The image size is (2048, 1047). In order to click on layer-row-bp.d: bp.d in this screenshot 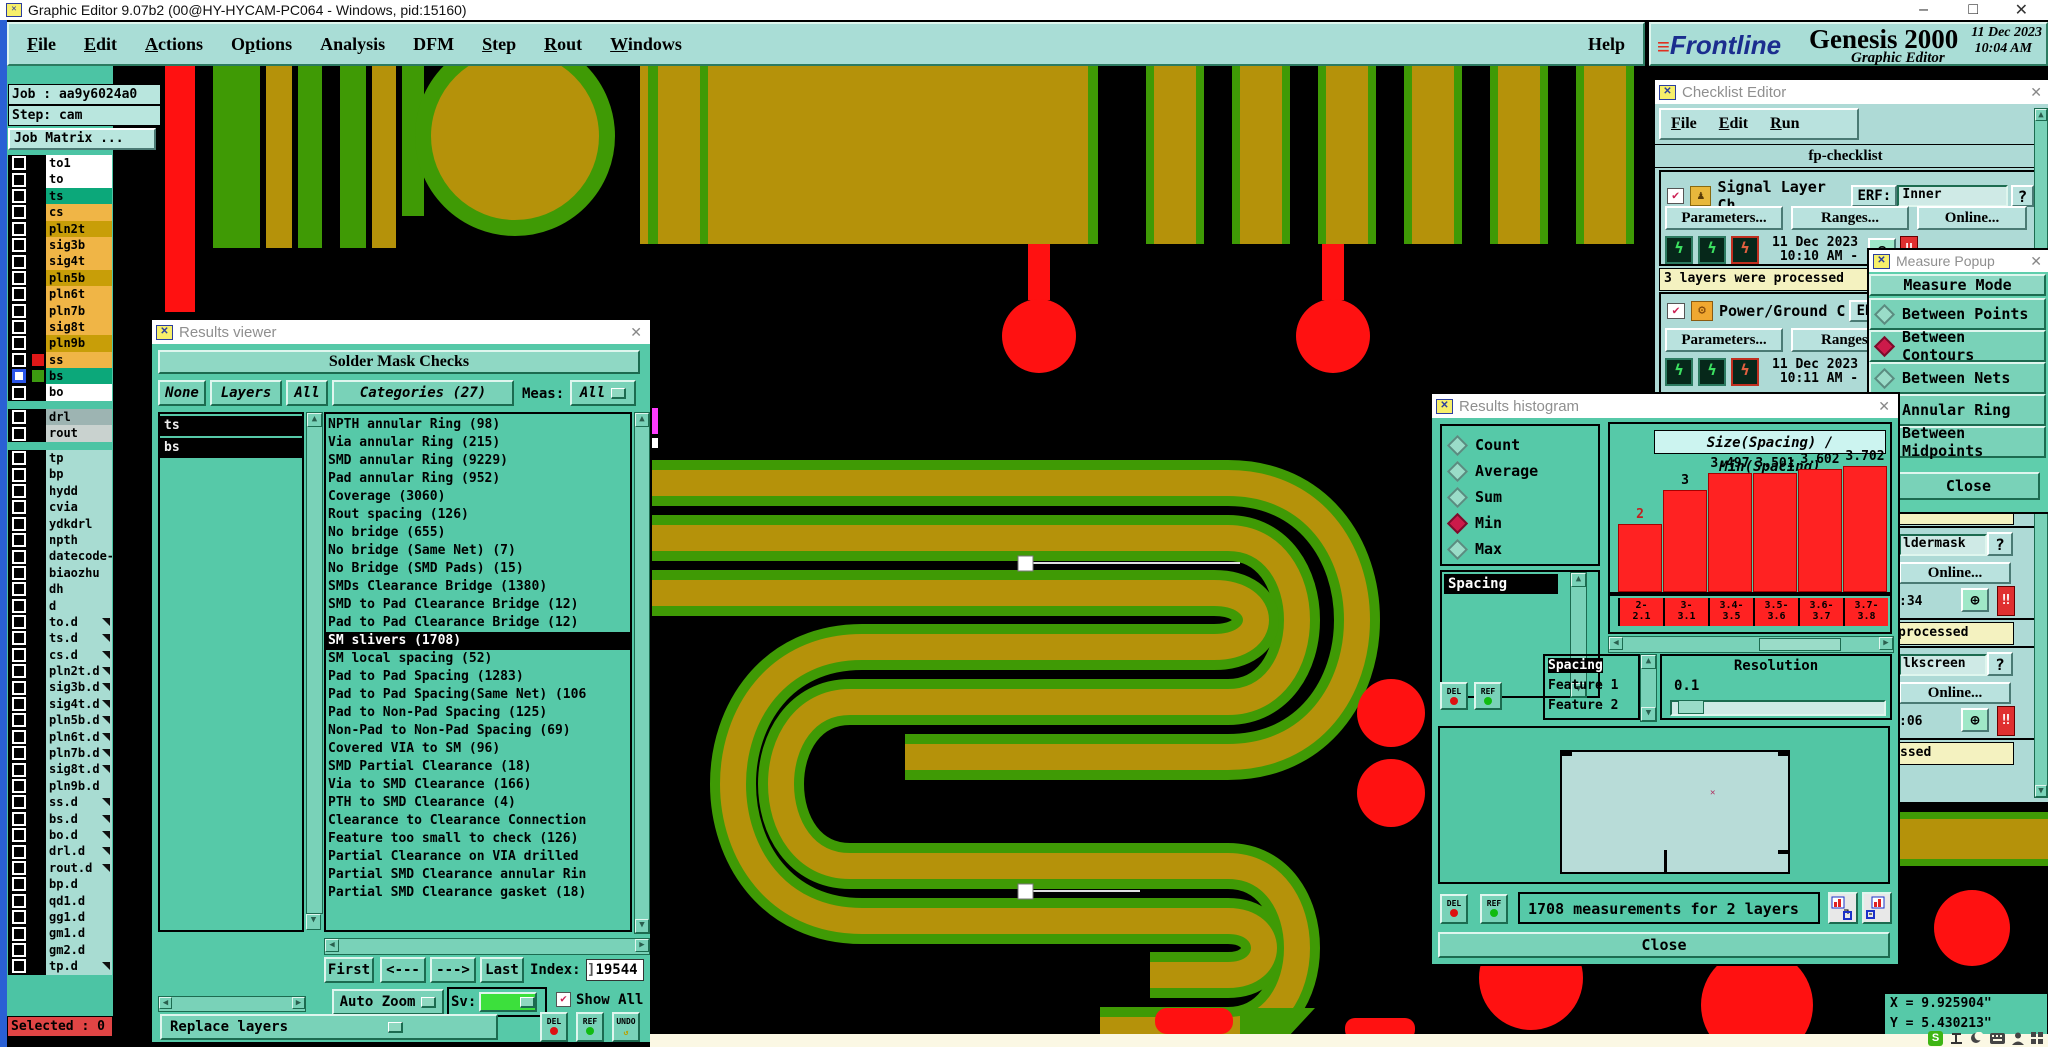, I will do `click(60, 884)`.